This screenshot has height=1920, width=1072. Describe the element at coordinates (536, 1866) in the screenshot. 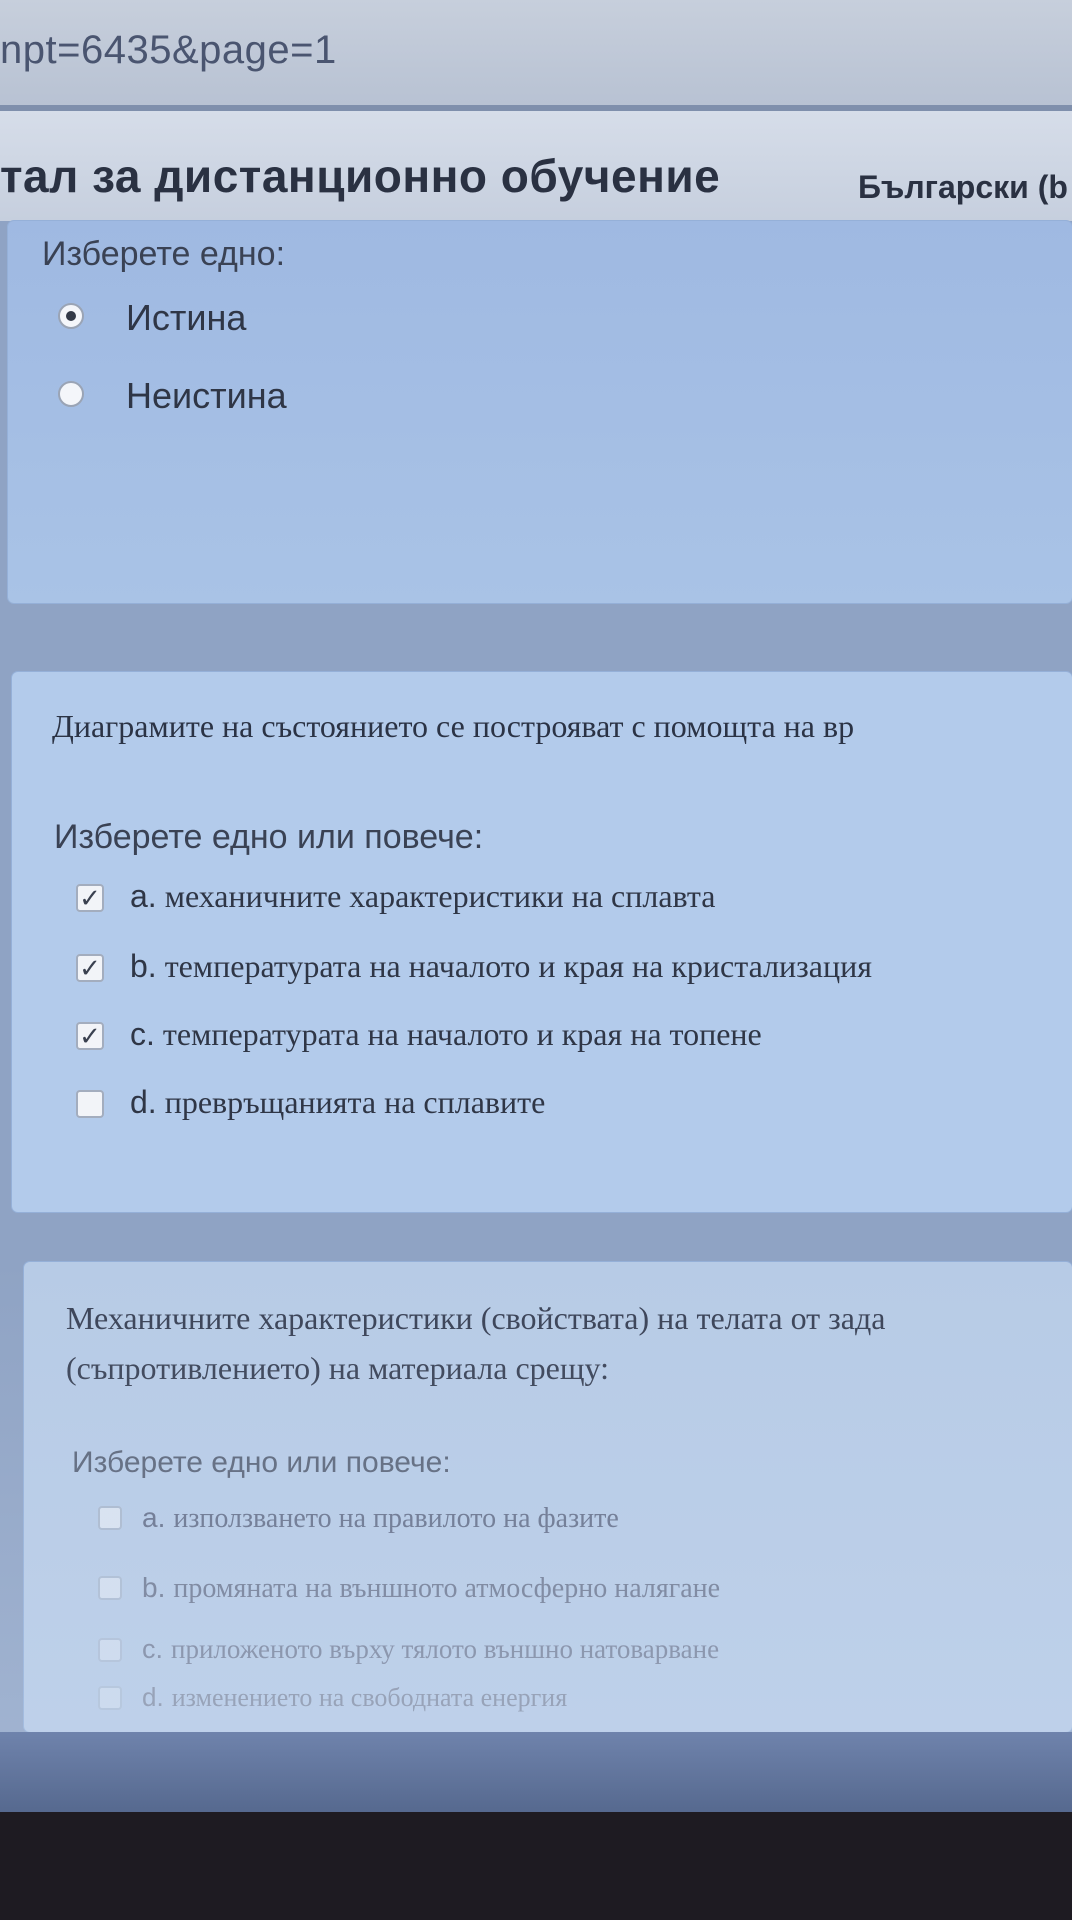

I see `monitor-bezel` at that location.